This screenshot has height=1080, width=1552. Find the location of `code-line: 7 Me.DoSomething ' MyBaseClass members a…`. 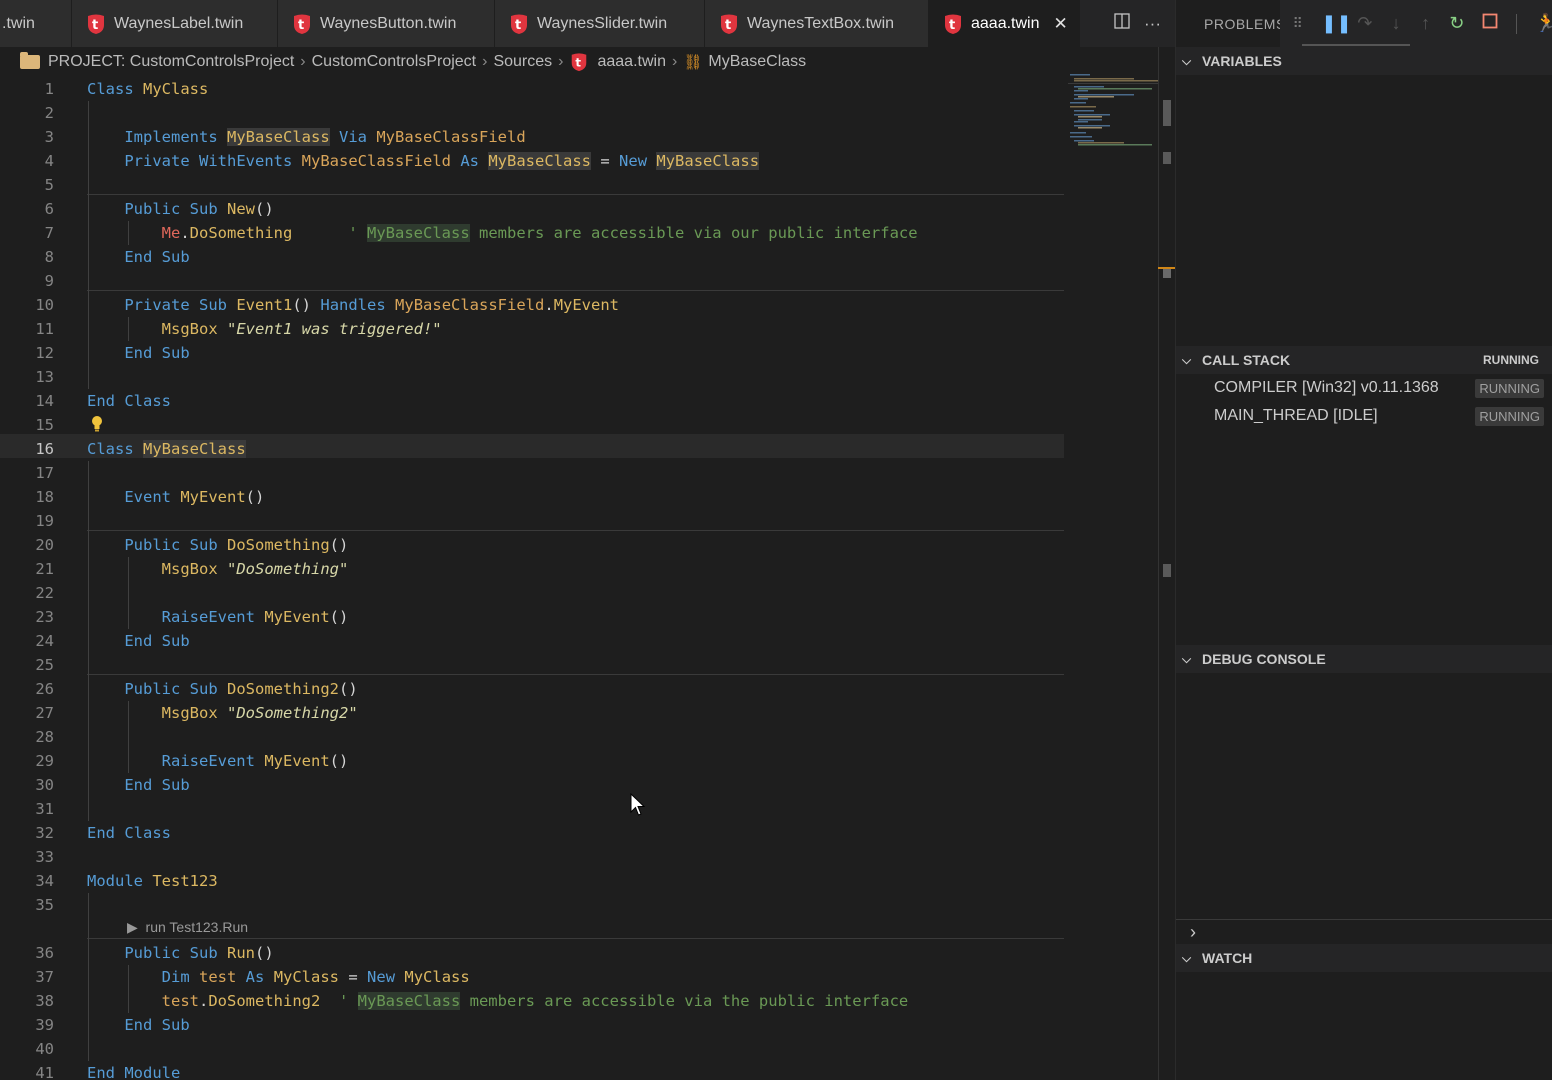

code-line: 7 Me.DoSomething ' MyBaseClass members a… is located at coordinates (481, 233).